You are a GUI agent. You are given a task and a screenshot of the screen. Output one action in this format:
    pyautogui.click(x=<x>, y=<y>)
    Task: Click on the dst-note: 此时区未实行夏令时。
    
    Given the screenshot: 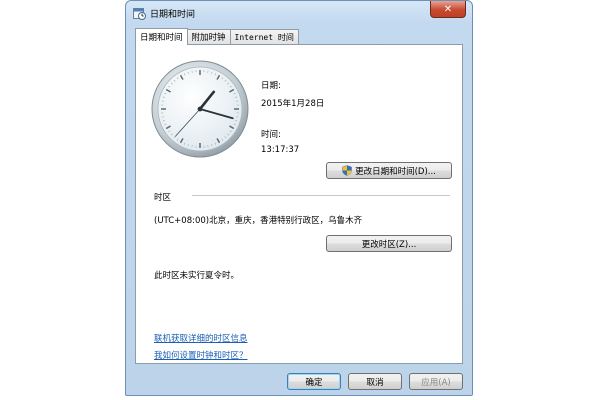 What is the action you would take?
    pyautogui.click(x=197, y=276)
    